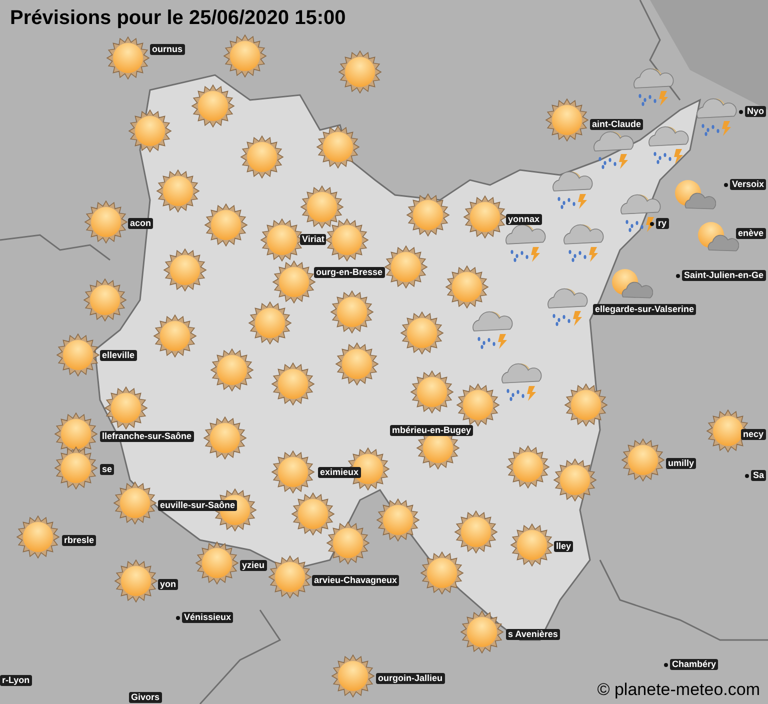 The height and width of the screenshot is (704, 768). I want to click on town-label: r-Lyon, so click(16, 680).